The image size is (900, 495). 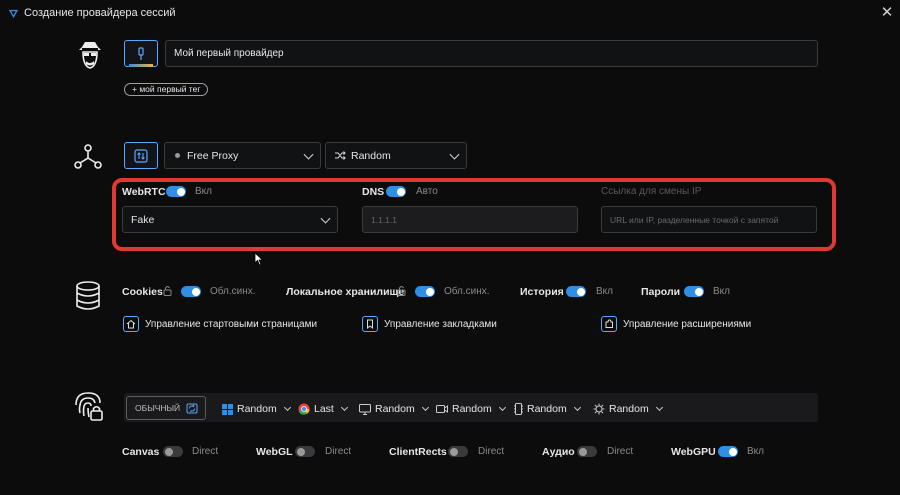 What do you see at coordinates (141, 65) in the screenshot?
I see `color-strip` at bounding box center [141, 65].